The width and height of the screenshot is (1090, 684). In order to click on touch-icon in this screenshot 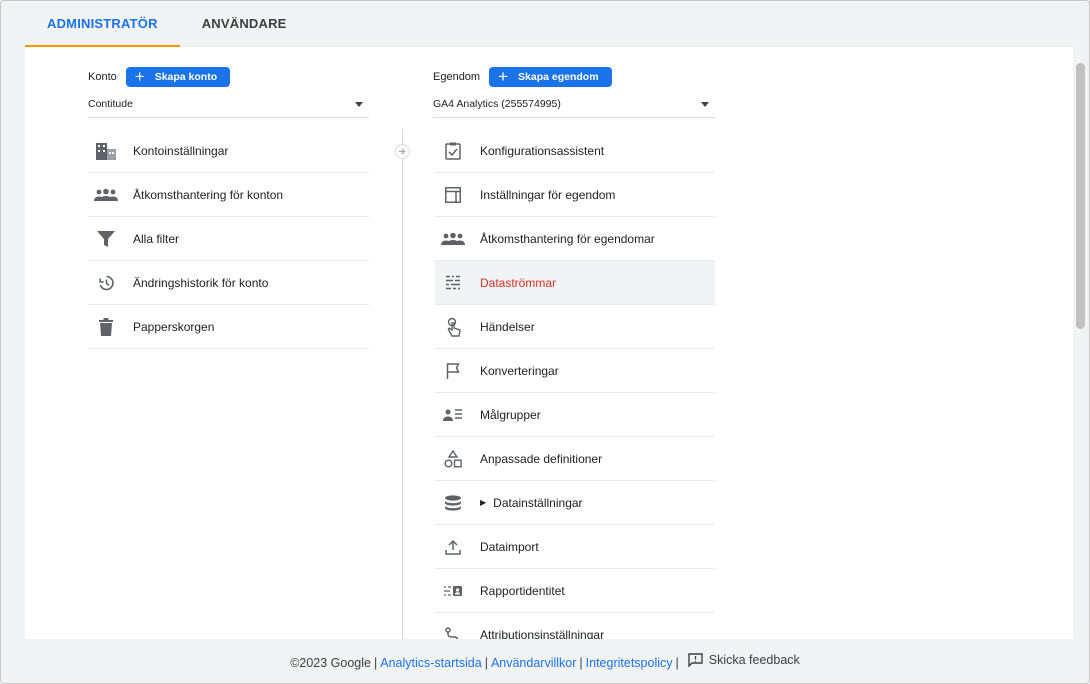, I will do `click(453, 327)`.